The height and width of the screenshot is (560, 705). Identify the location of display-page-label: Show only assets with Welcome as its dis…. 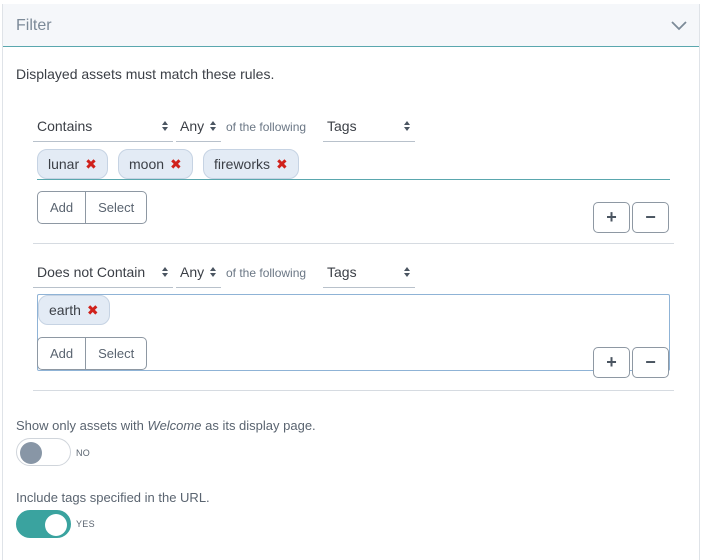
(166, 425).